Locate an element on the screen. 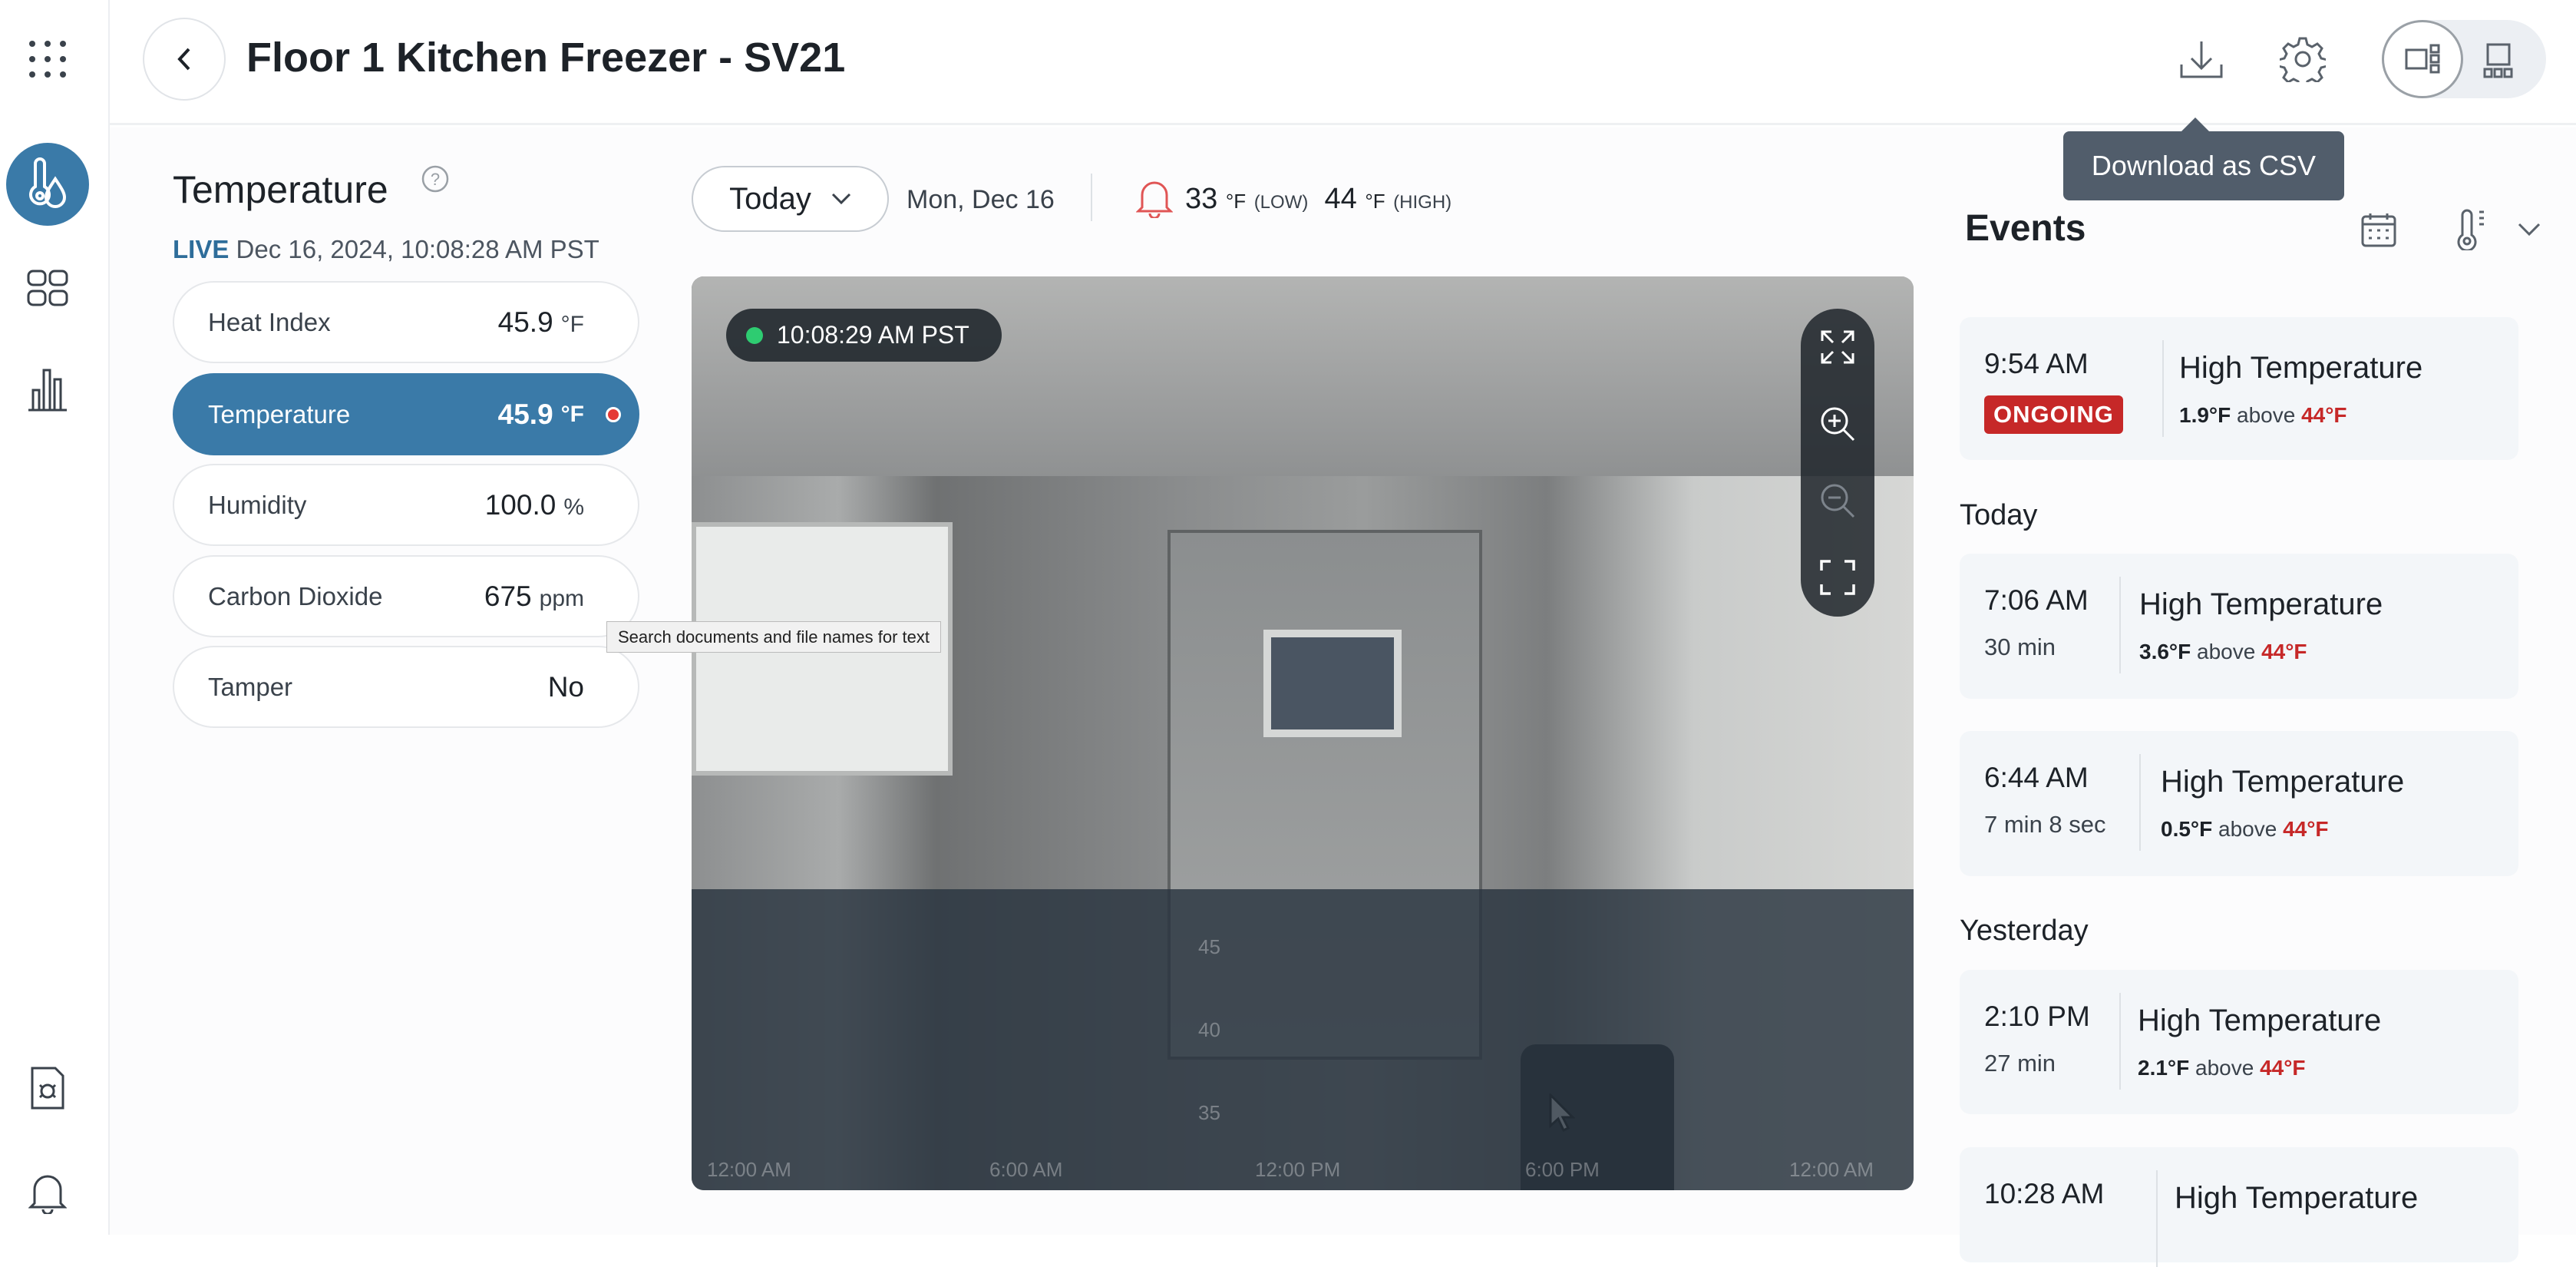 This screenshot has height=1267, width=2576. ongoing-badge: ONGOING is located at coordinates (2053, 414).